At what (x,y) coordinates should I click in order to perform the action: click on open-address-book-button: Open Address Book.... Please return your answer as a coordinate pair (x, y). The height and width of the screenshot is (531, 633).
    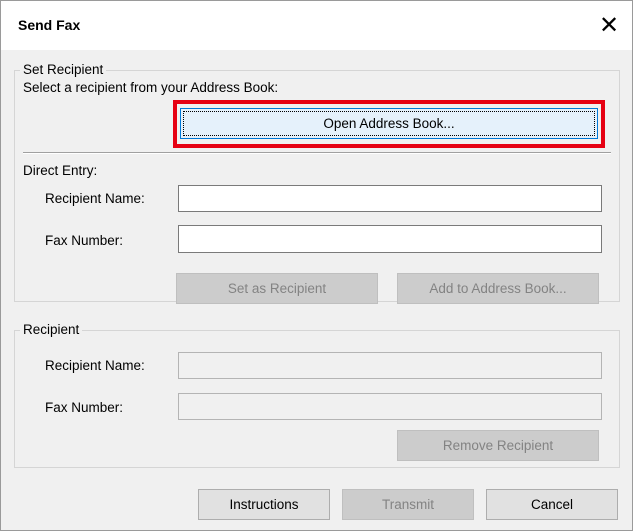
    Looking at the image, I should click on (389, 123).